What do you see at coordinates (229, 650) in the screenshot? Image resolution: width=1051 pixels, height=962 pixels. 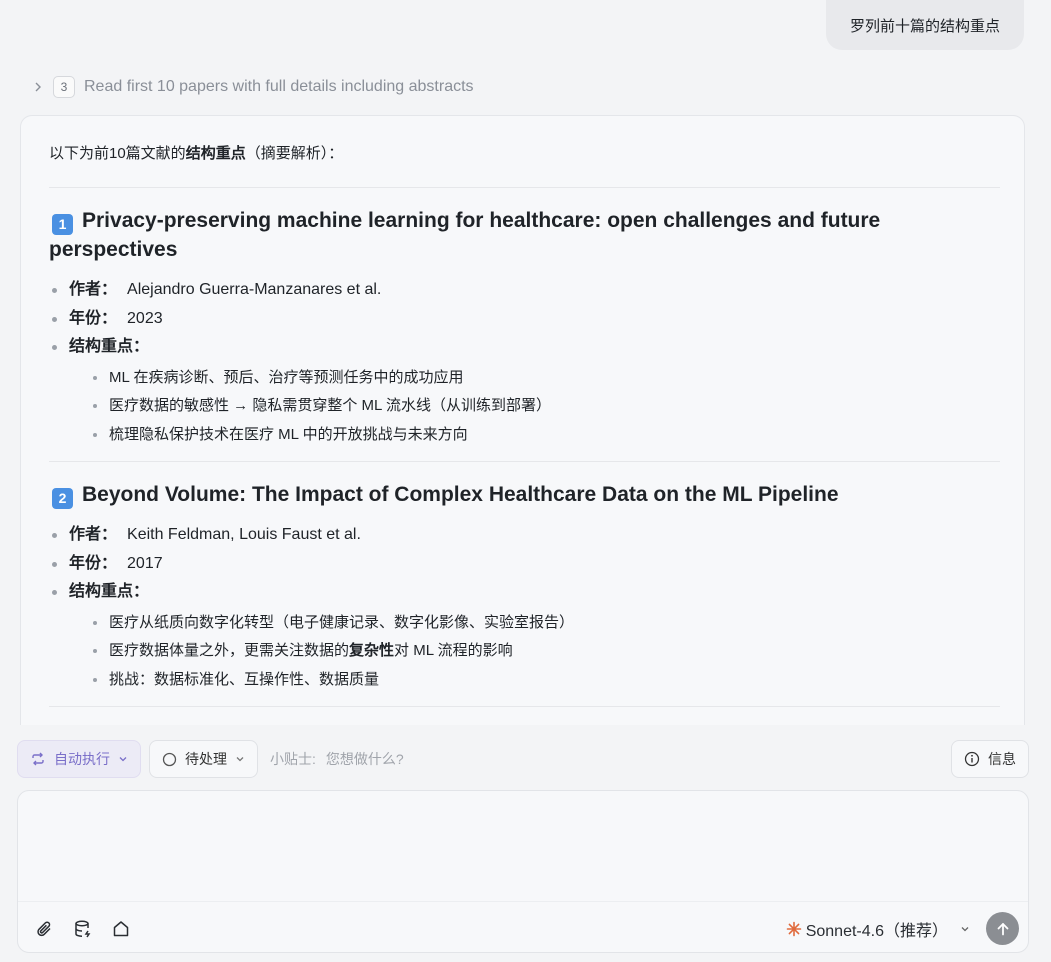 I see `point-text: 医疗数据体量之外，更需关注数据的` at bounding box center [229, 650].